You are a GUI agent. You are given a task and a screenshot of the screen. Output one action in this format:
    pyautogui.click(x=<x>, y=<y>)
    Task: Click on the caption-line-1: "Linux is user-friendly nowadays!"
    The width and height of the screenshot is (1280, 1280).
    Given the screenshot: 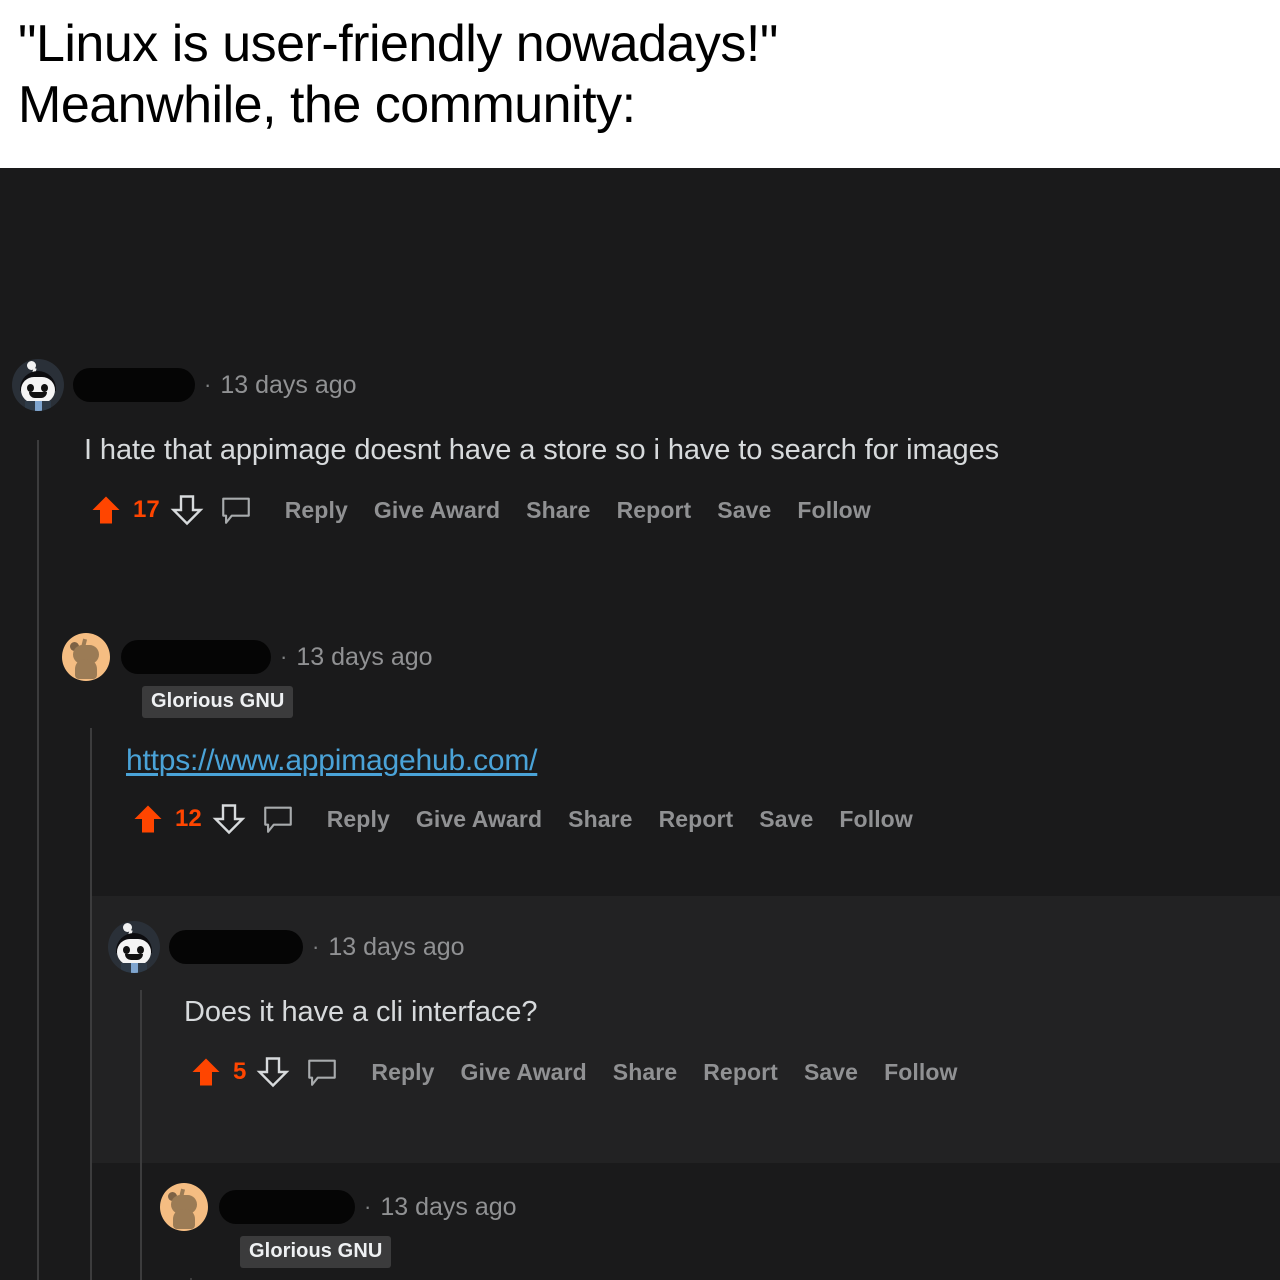 What is the action you would take?
    pyautogui.click(x=398, y=44)
    